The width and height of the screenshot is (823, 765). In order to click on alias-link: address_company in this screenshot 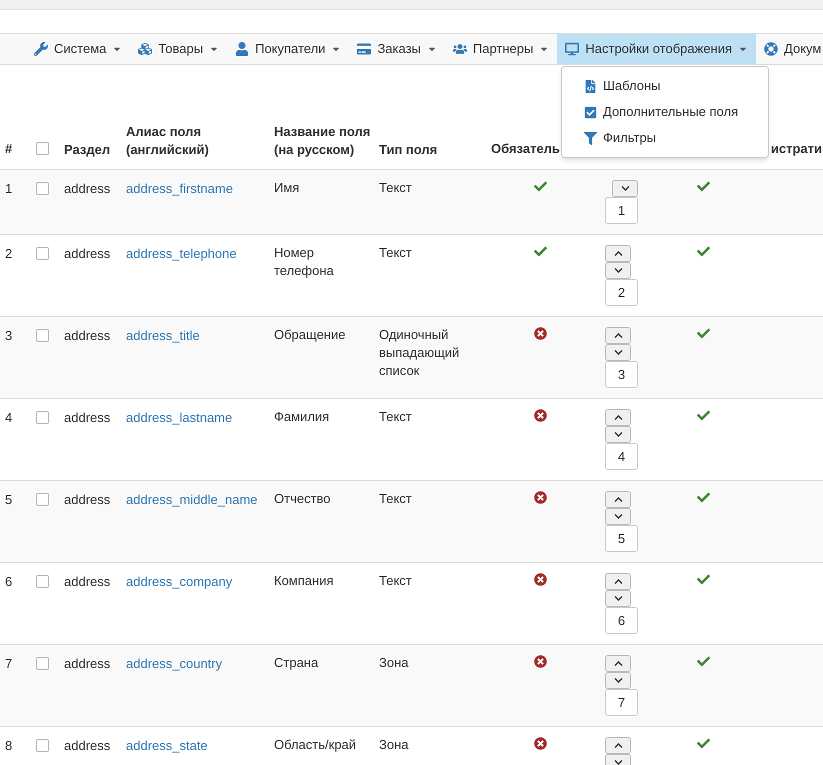, I will do `click(179, 581)`.